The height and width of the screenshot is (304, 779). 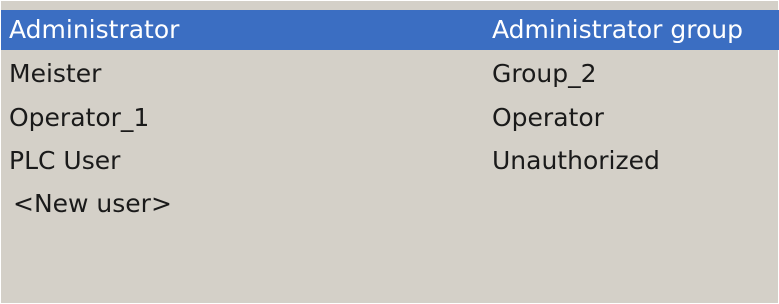 What do you see at coordinates (390, 74) in the screenshot?
I see `user-row-meister: Meister Group_2` at bounding box center [390, 74].